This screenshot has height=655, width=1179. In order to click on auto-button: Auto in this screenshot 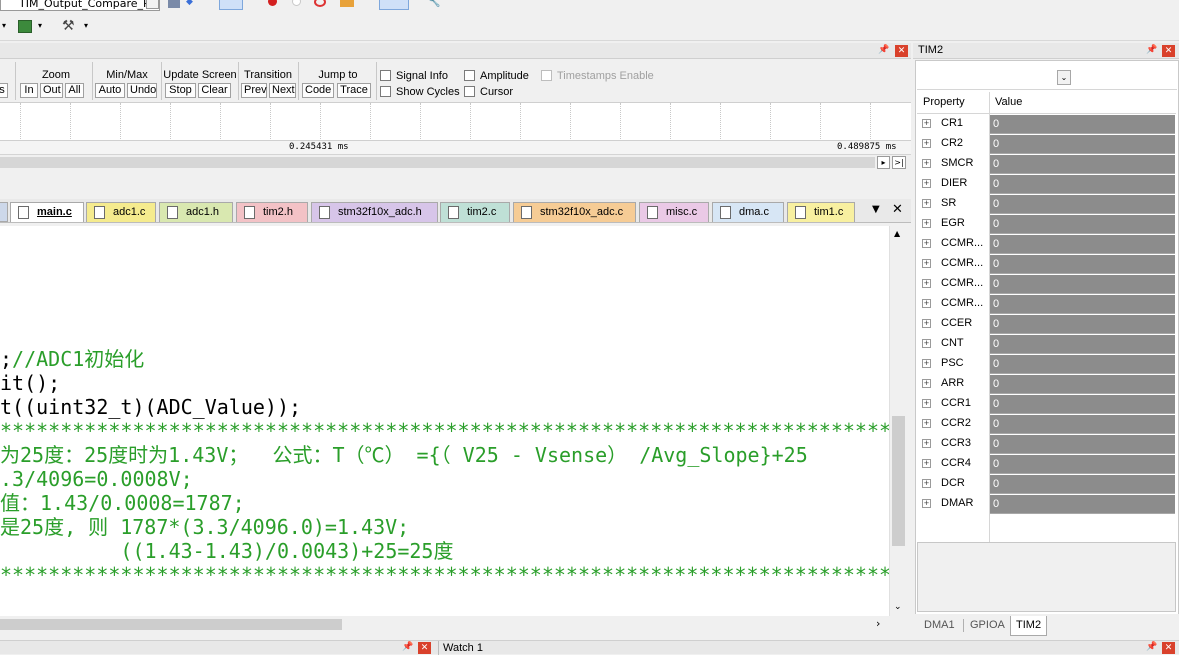, I will do `click(110, 90)`.